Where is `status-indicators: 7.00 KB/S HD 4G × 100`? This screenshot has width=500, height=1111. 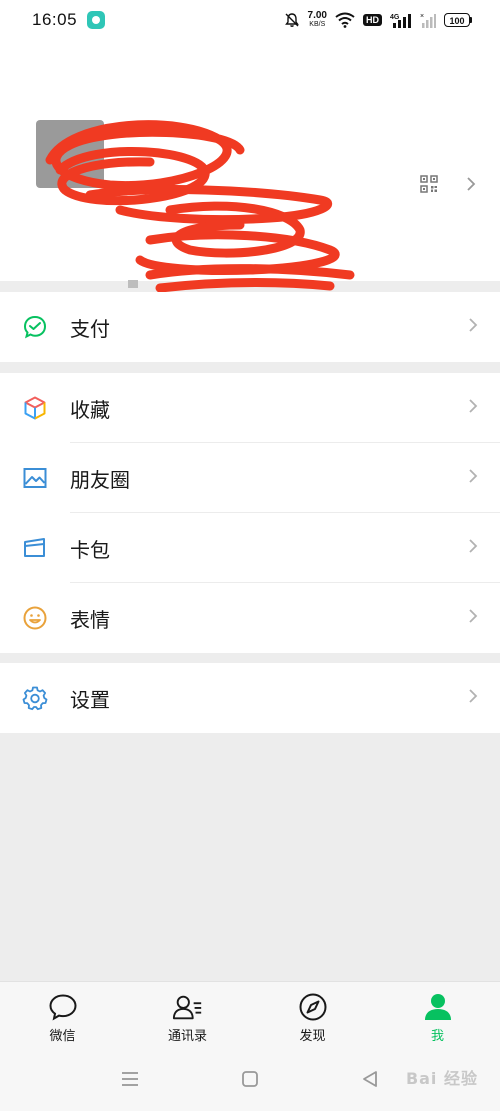
status-indicators: 7.00 KB/S HD 4G × 100 is located at coordinates (378, 20).